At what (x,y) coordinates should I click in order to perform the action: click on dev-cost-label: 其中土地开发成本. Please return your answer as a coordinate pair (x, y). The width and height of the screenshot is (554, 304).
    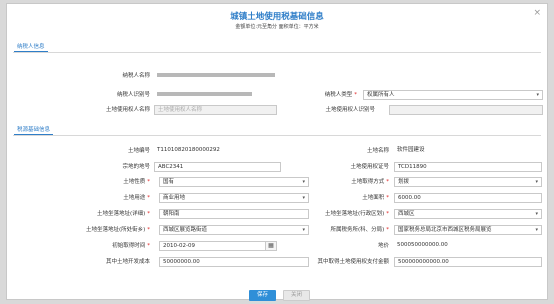
    Looking at the image, I should click on (127, 262).